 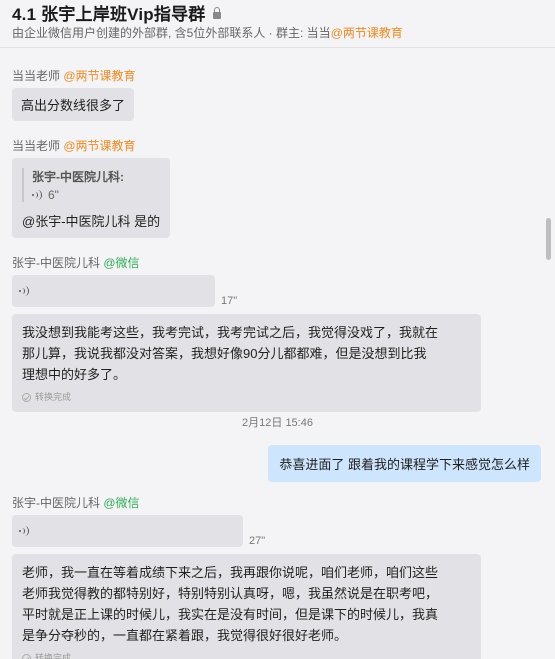 I want to click on quoted-voice: 6", so click(x=96, y=195).